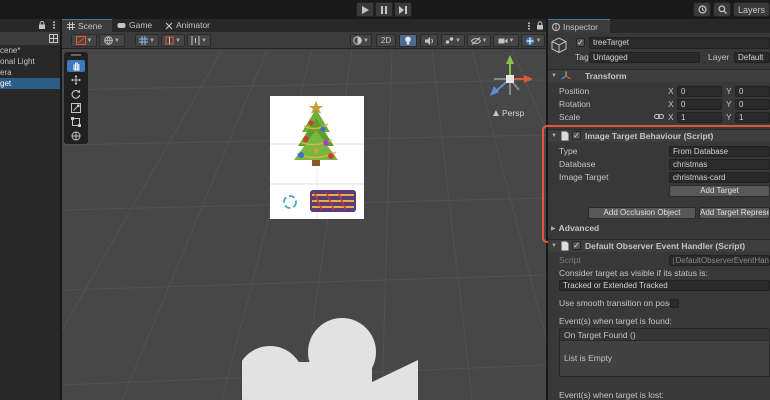  Describe the element at coordinates (408, 40) in the screenshot. I see `lighting-toggle` at that location.